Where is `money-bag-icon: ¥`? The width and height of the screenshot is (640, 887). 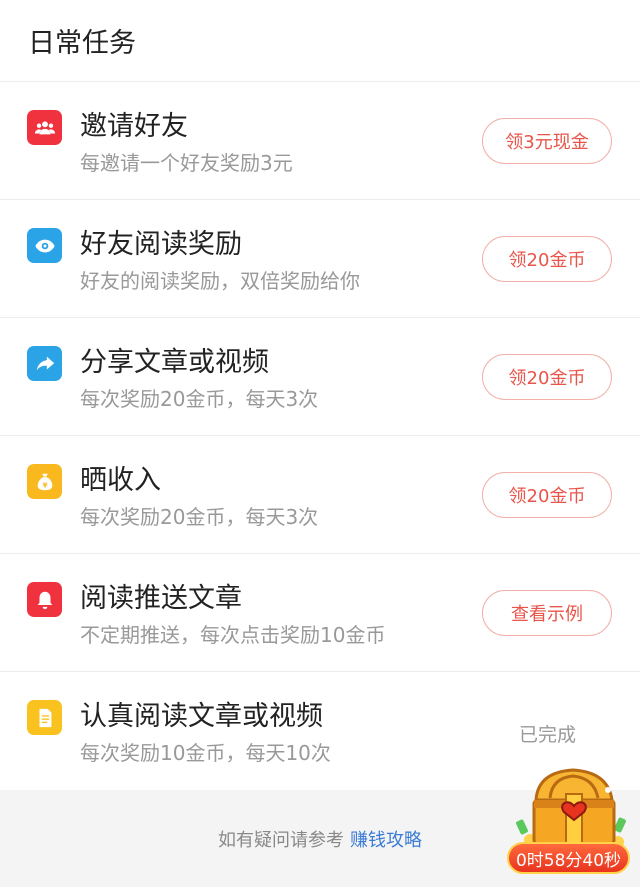
money-bag-icon: ¥ is located at coordinates (44, 481).